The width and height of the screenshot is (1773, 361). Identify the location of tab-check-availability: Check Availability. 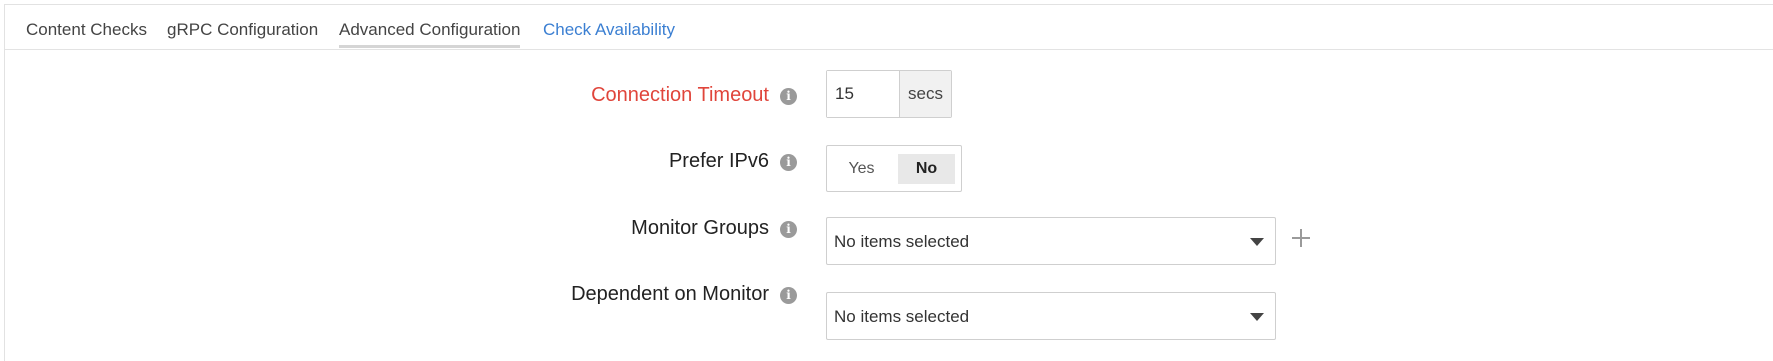
(609, 30).